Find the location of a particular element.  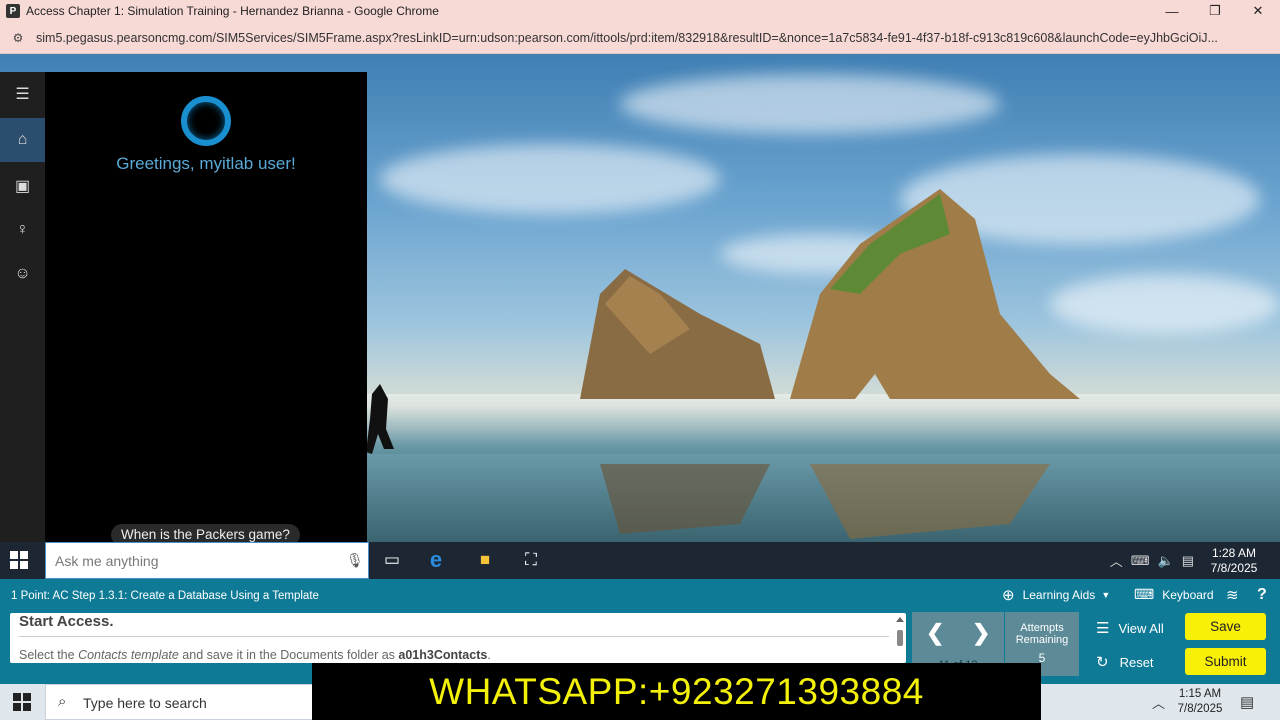

chevron-down-icon: ▼ is located at coordinates (1106, 595).